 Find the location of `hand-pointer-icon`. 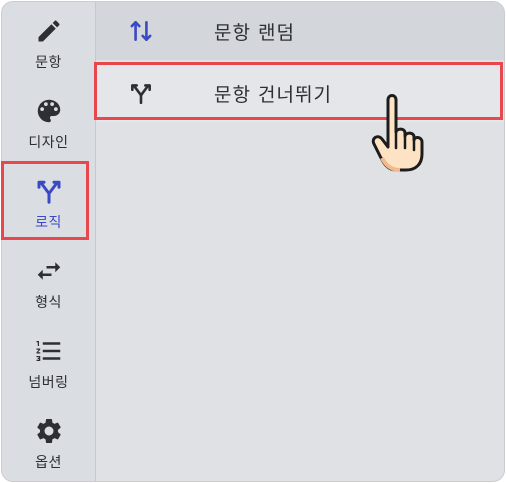

hand-pointer-icon is located at coordinates (397, 133).